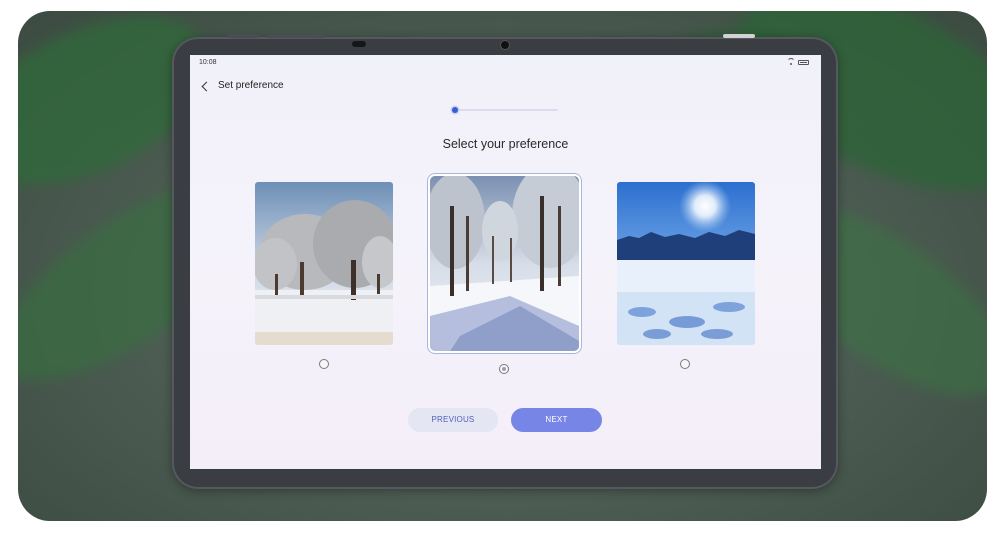 The image size is (1000, 535). I want to click on page-title: Set preference, so click(251, 85).